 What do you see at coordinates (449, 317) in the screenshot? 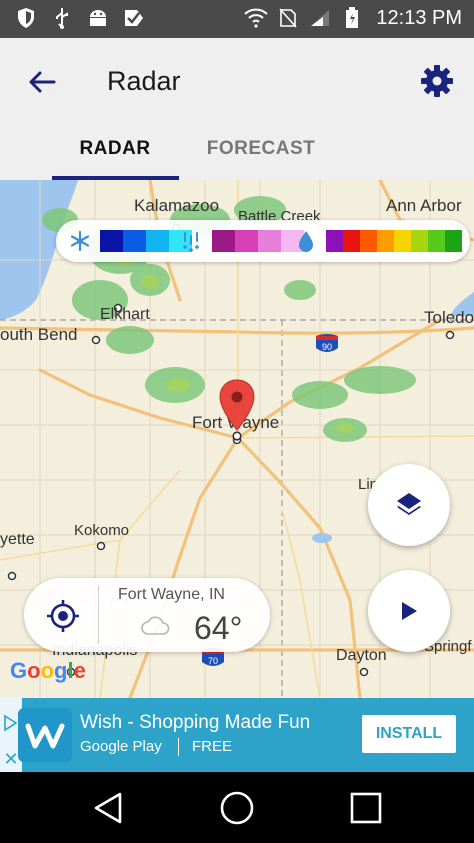
I see `map-label: Toledo` at bounding box center [449, 317].